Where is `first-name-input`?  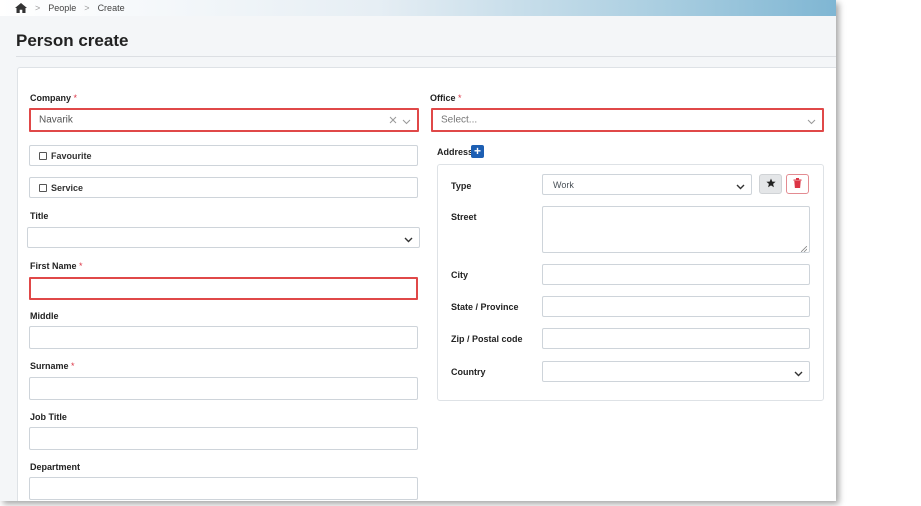
first-name-input is located at coordinates (223, 288).